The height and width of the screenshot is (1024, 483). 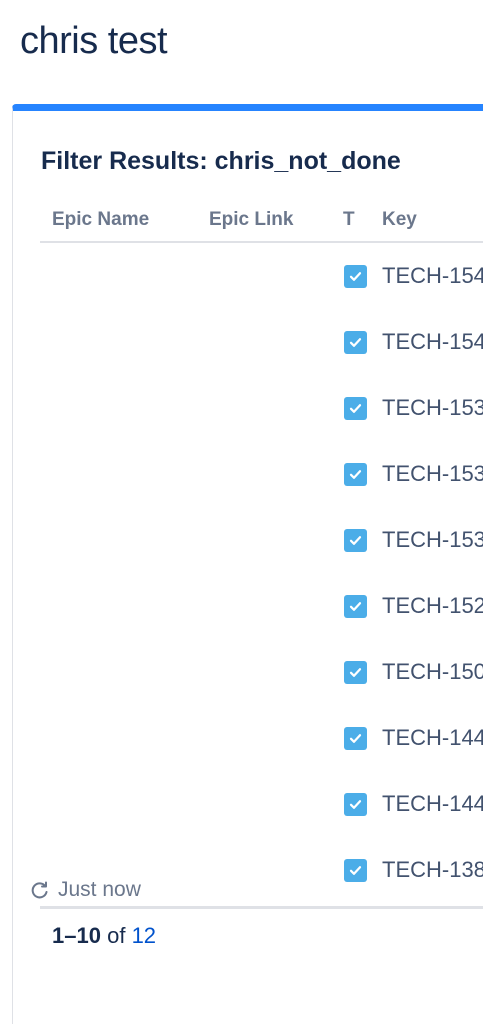 I want to click on table-row: TECH-150, so click(x=261, y=672).